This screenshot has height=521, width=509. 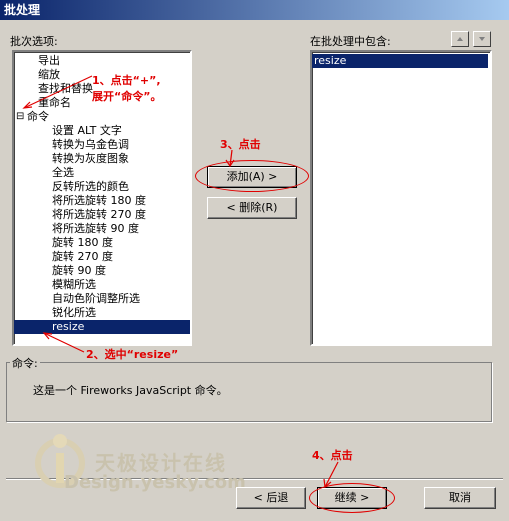 I want to click on tree-item-label: 全选, so click(x=63, y=172).